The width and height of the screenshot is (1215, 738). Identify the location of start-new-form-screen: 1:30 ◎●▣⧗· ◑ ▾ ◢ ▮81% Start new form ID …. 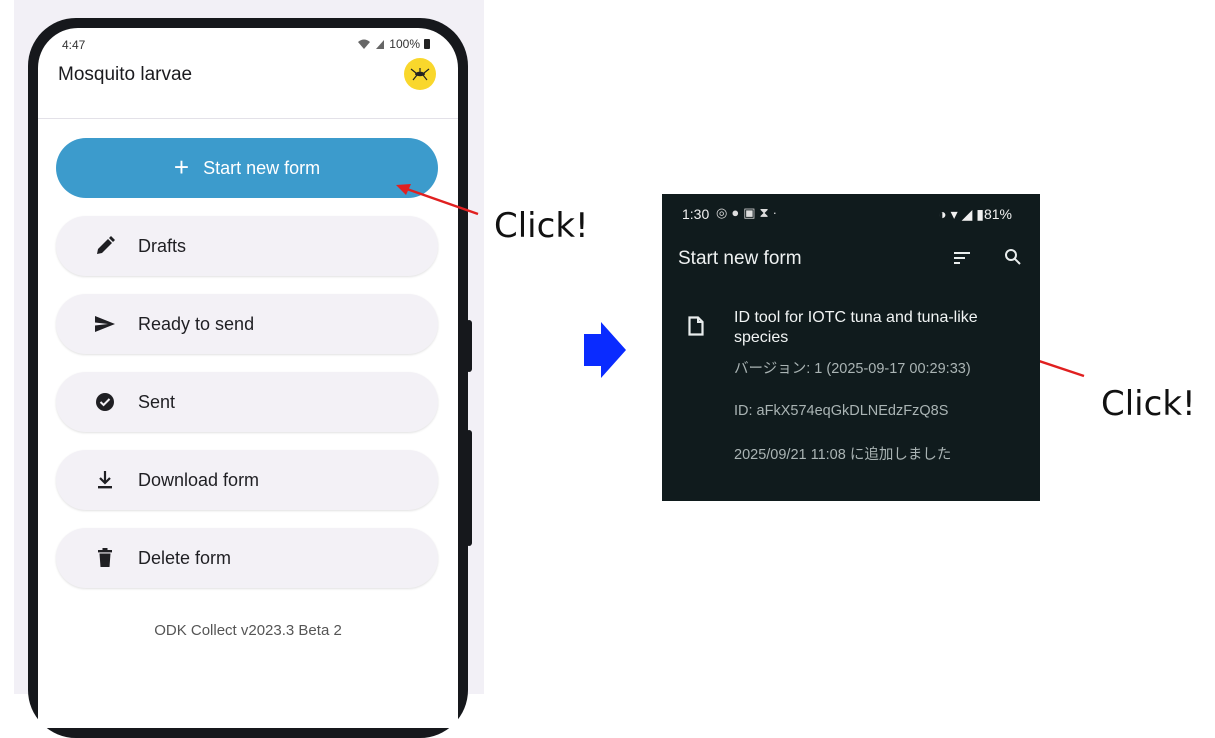
(851, 347).